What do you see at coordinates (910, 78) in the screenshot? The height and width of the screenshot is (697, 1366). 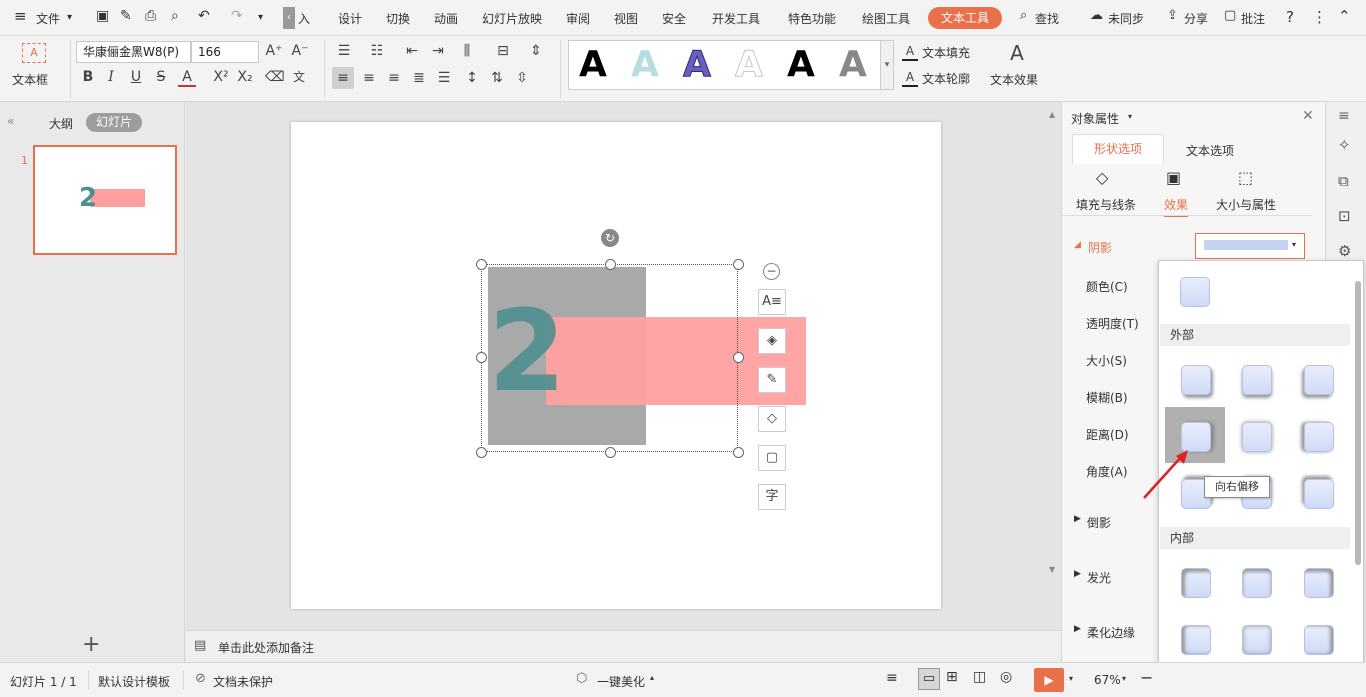 I see `text-outline-icon: A` at bounding box center [910, 78].